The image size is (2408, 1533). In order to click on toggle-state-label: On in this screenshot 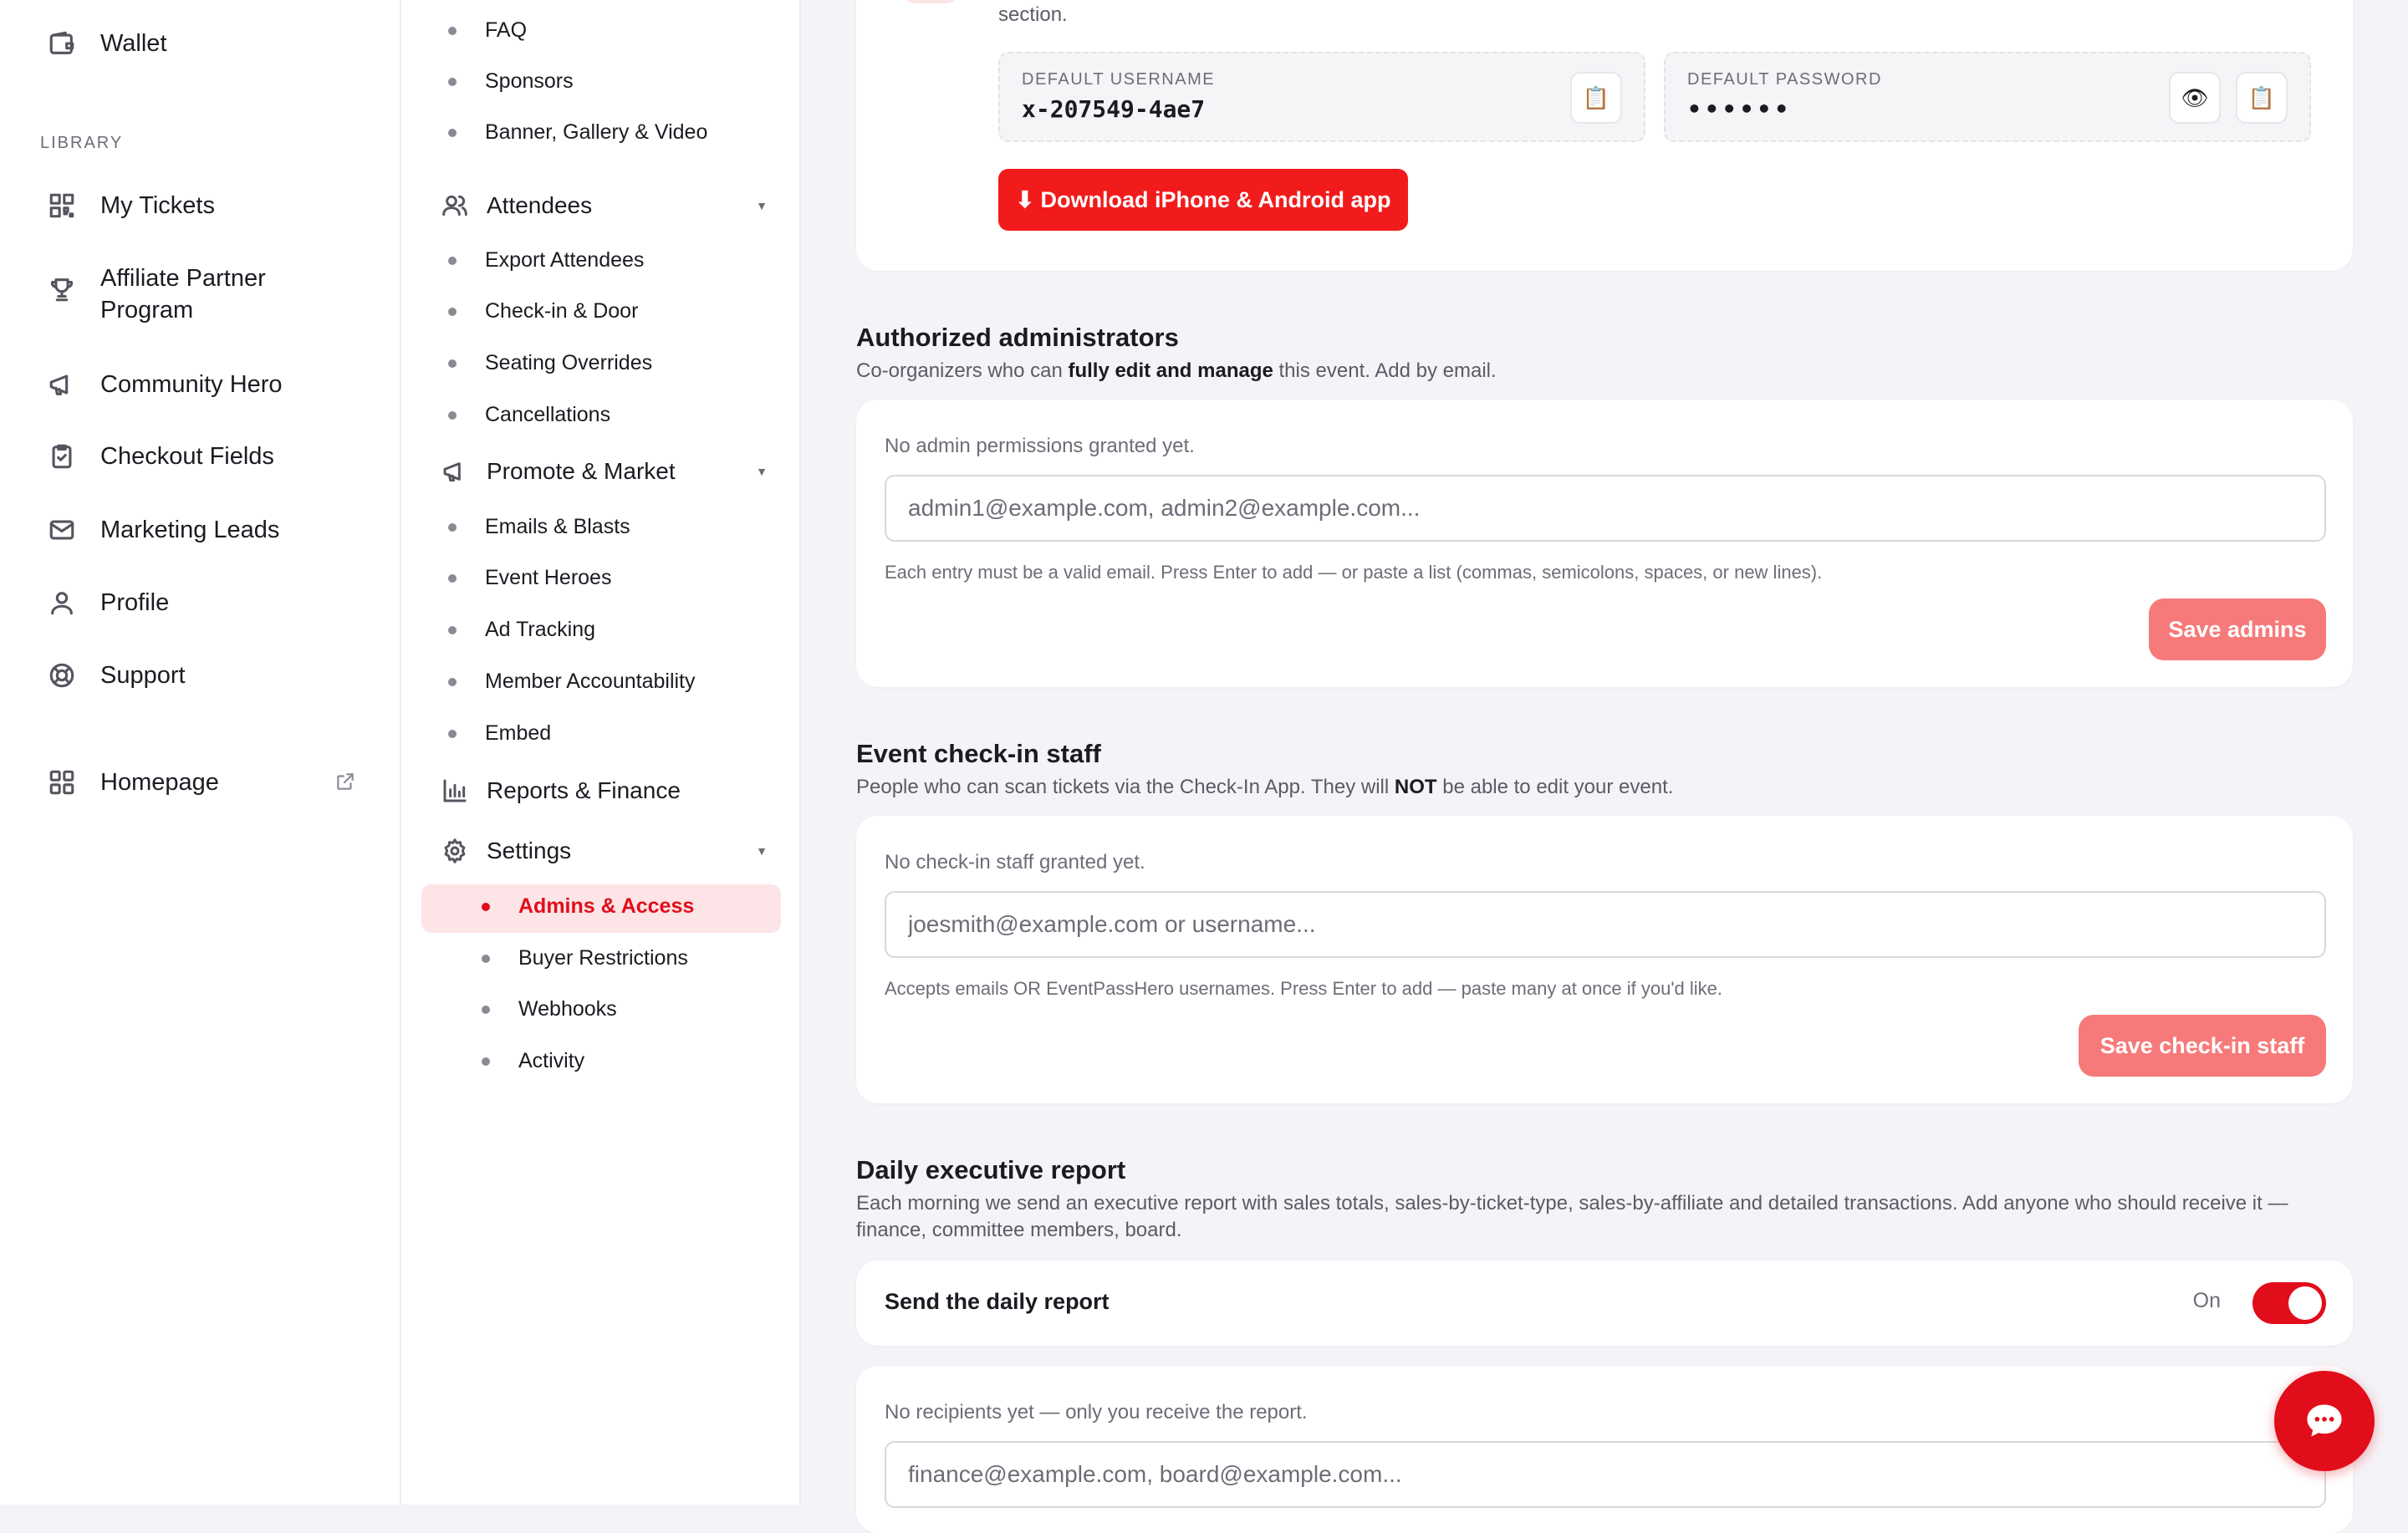, I will do `click(2207, 1301)`.